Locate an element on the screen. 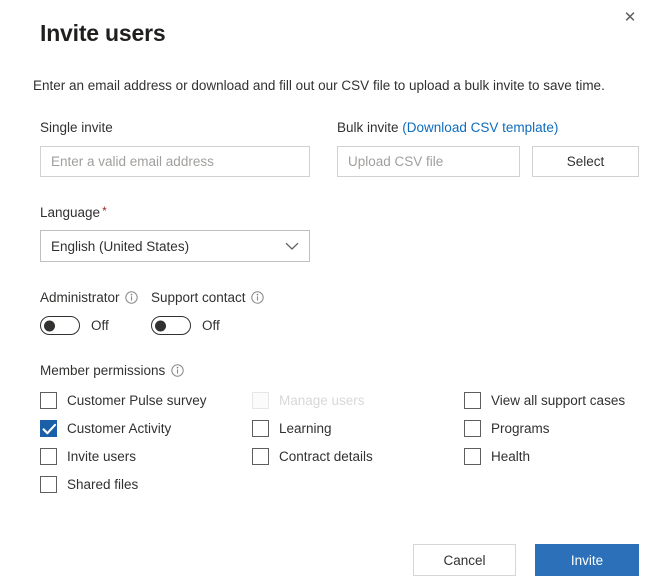  permission-label: Health is located at coordinates (511, 456).